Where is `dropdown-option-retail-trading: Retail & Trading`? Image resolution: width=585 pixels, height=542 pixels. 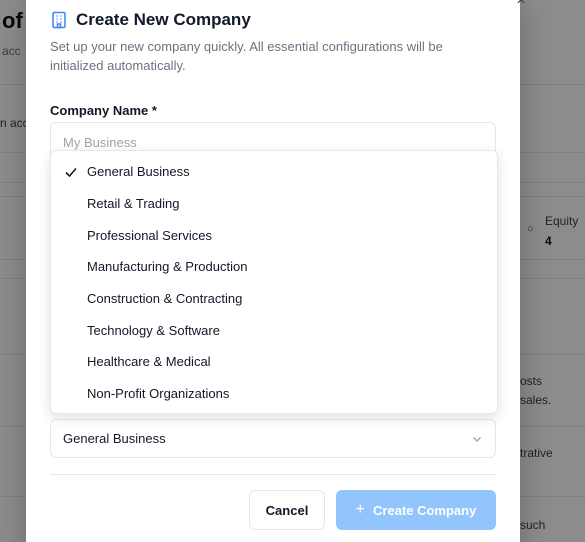
dropdown-option-retail-trading: Retail & Trading is located at coordinates (274, 204).